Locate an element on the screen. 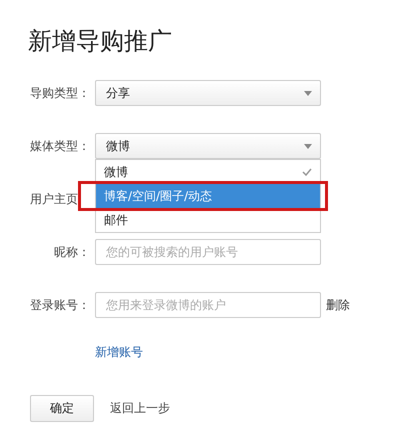  select-field: 微博 is located at coordinates (208, 146).